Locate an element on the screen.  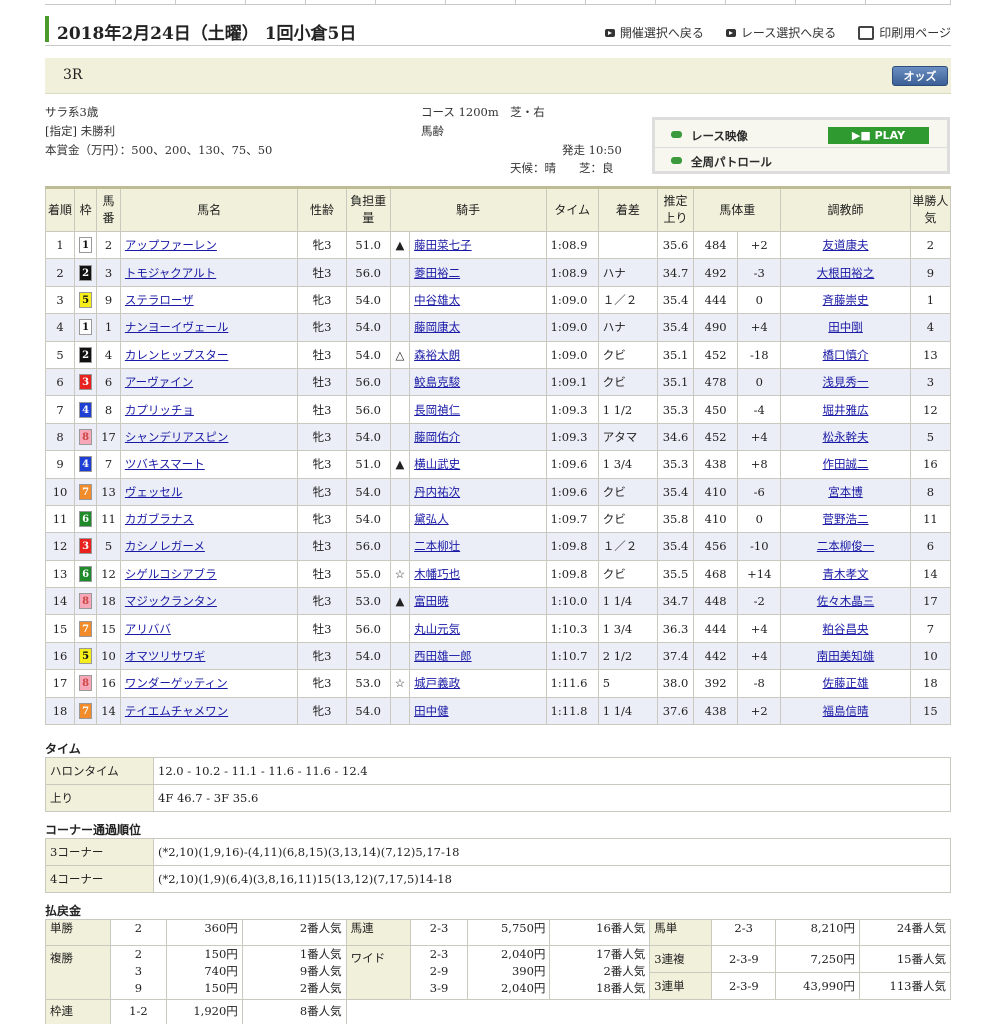
trainer-link: 菅野浩二 is located at coordinates (846, 519).